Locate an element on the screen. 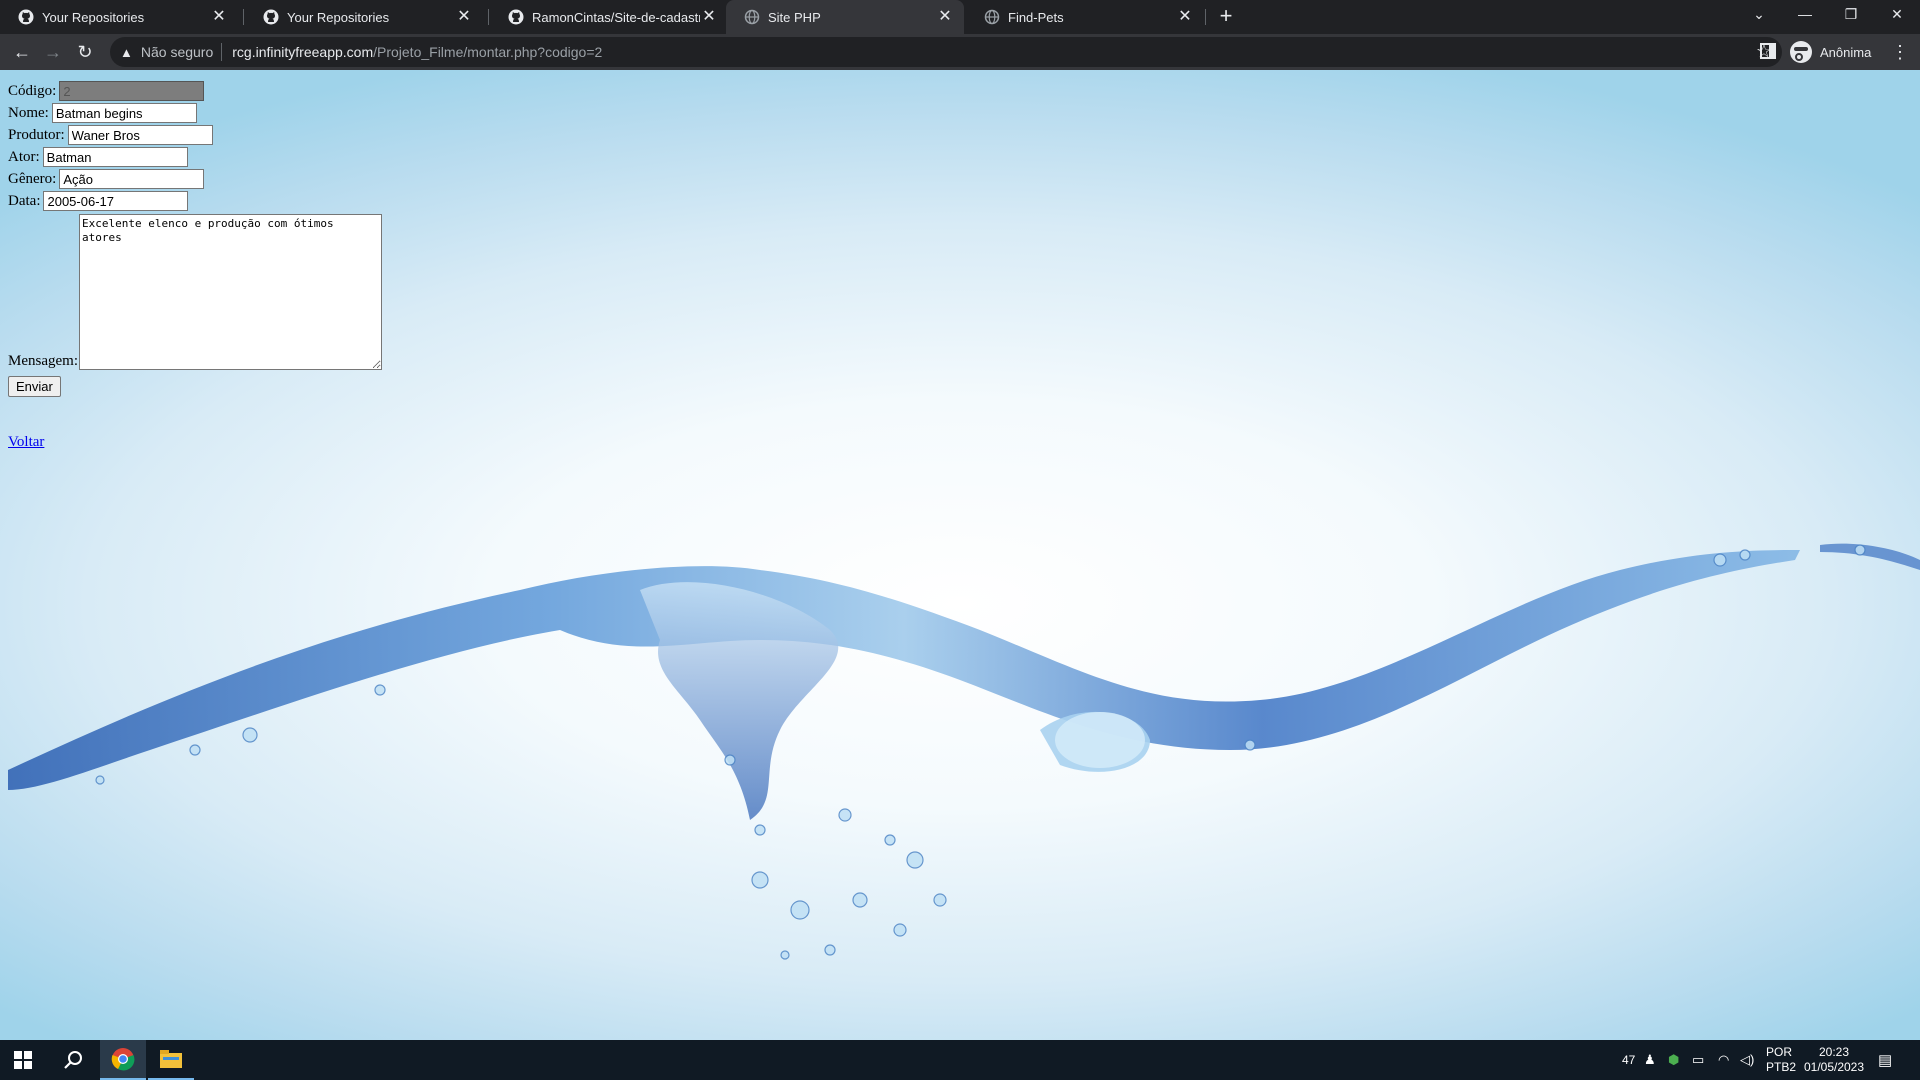  tab-title: Site PHP is located at coordinates (794, 17).